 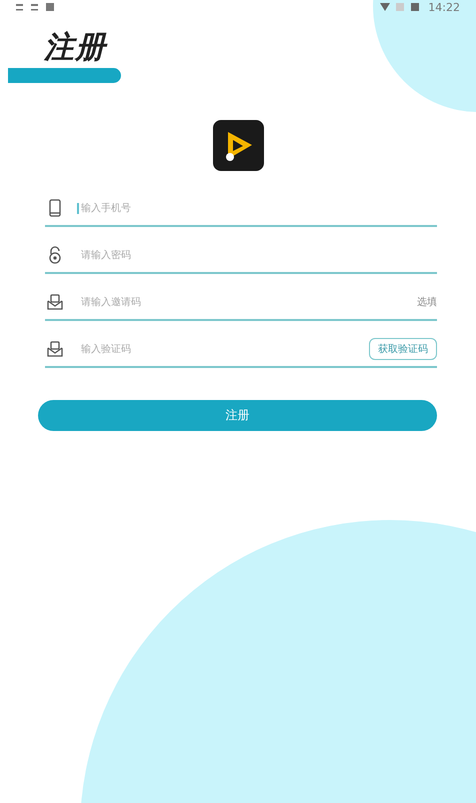 What do you see at coordinates (75, 48) in the screenshot?
I see `page-title: 注册` at bounding box center [75, 48].